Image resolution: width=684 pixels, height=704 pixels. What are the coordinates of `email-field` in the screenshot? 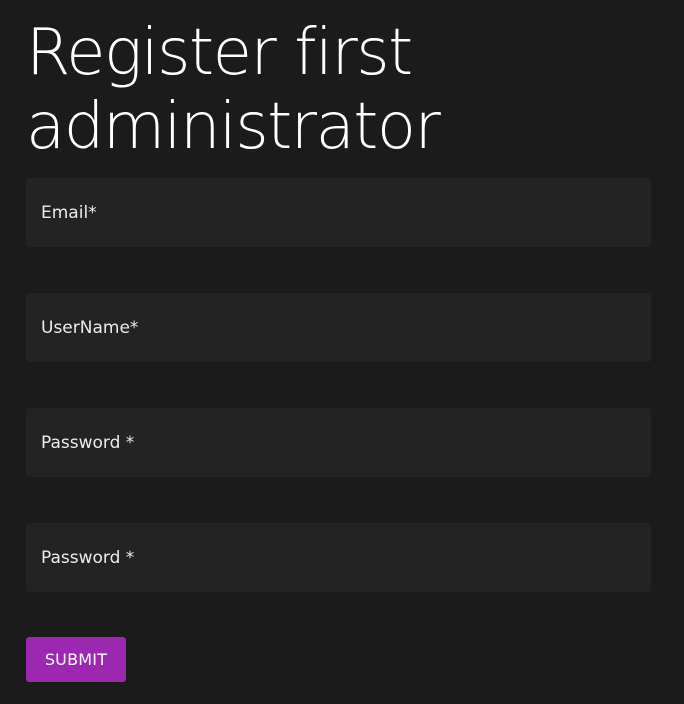 It's located at (338, 212).